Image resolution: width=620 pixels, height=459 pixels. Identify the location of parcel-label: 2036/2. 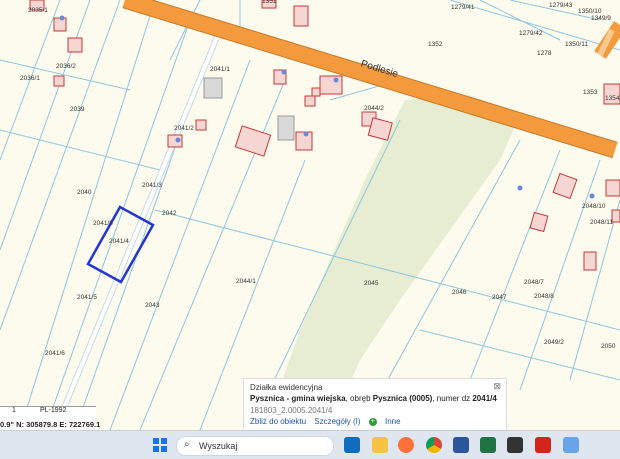
(66, 66).